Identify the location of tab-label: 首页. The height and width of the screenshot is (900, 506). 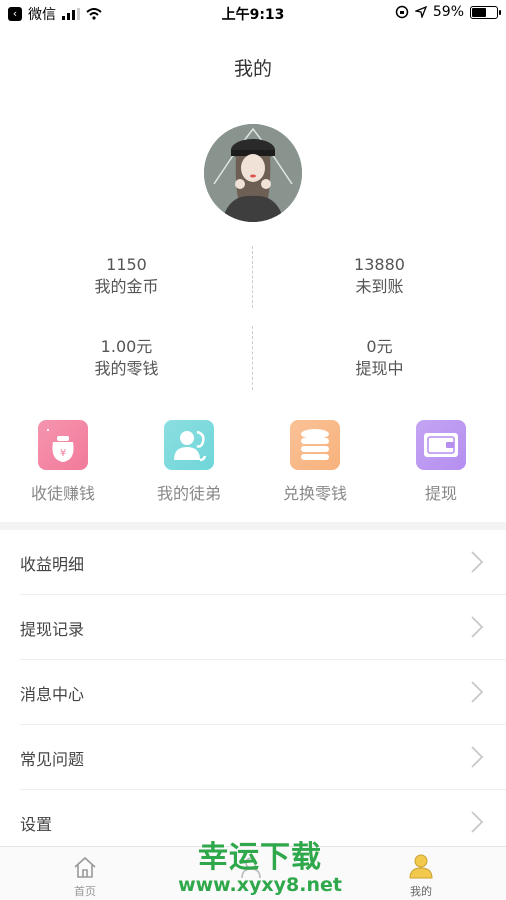
(85, 891).